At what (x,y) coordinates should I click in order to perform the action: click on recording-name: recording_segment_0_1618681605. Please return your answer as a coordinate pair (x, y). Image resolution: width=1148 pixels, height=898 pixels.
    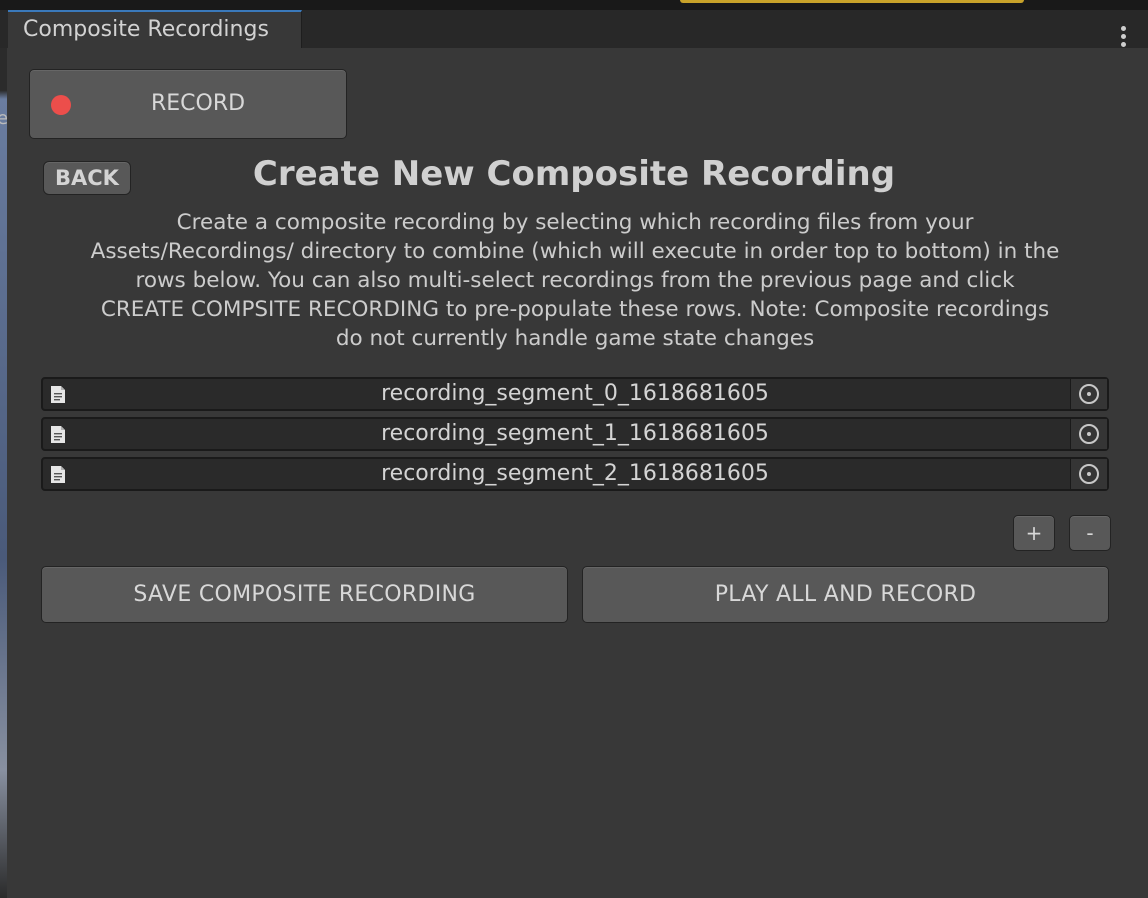
    Looking at the image, I should click on (575, 393).